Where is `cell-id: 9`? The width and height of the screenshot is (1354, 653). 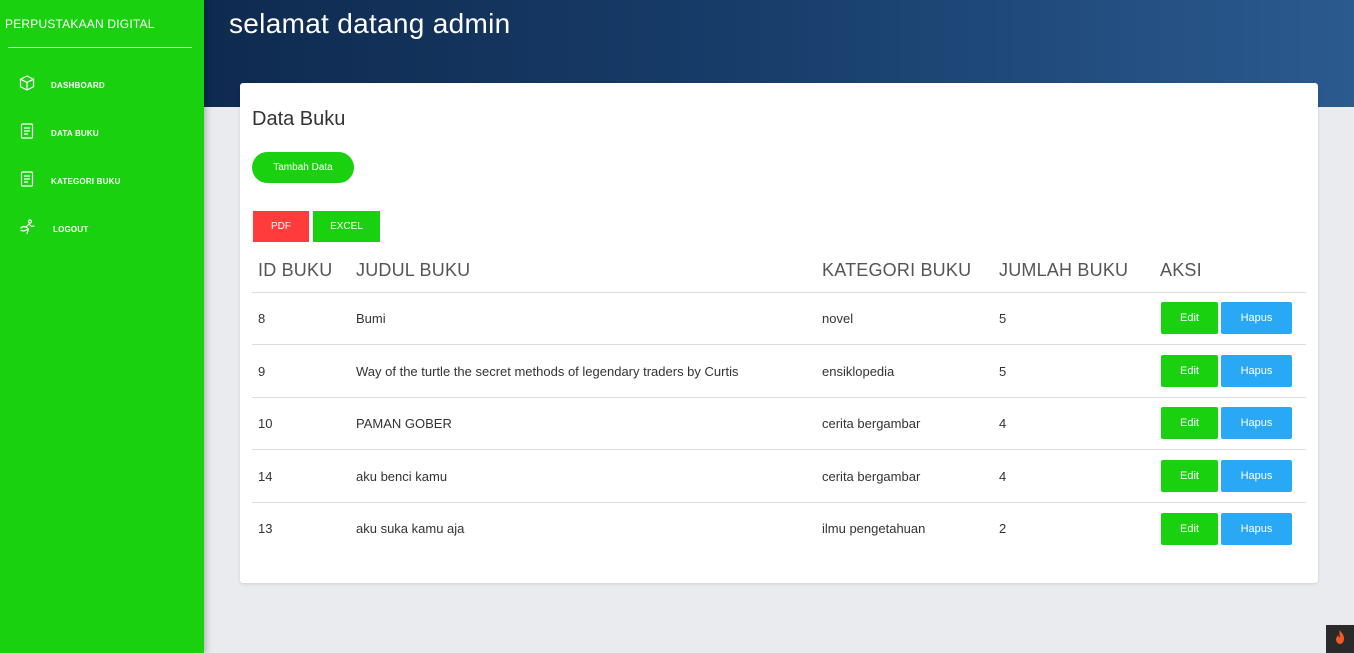 cell-id: 9 is located at coordinates (262, 371).